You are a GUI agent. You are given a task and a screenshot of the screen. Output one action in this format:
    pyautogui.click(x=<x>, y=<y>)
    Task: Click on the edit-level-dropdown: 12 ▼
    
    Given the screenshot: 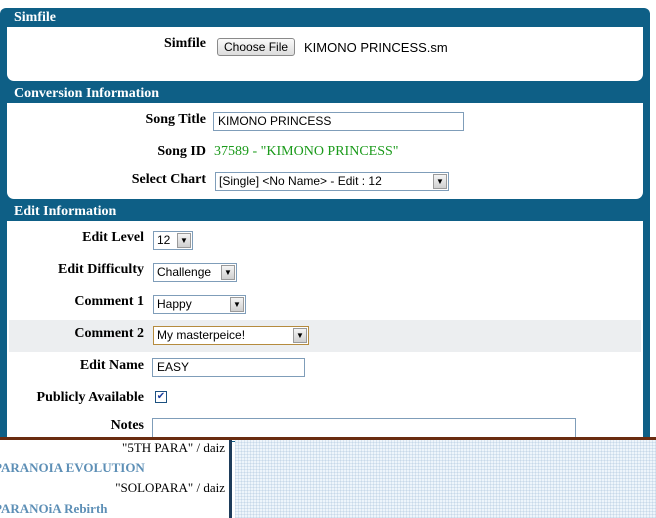 What is the action you would take?
    pyautogui.click(x=173, y=240)
    